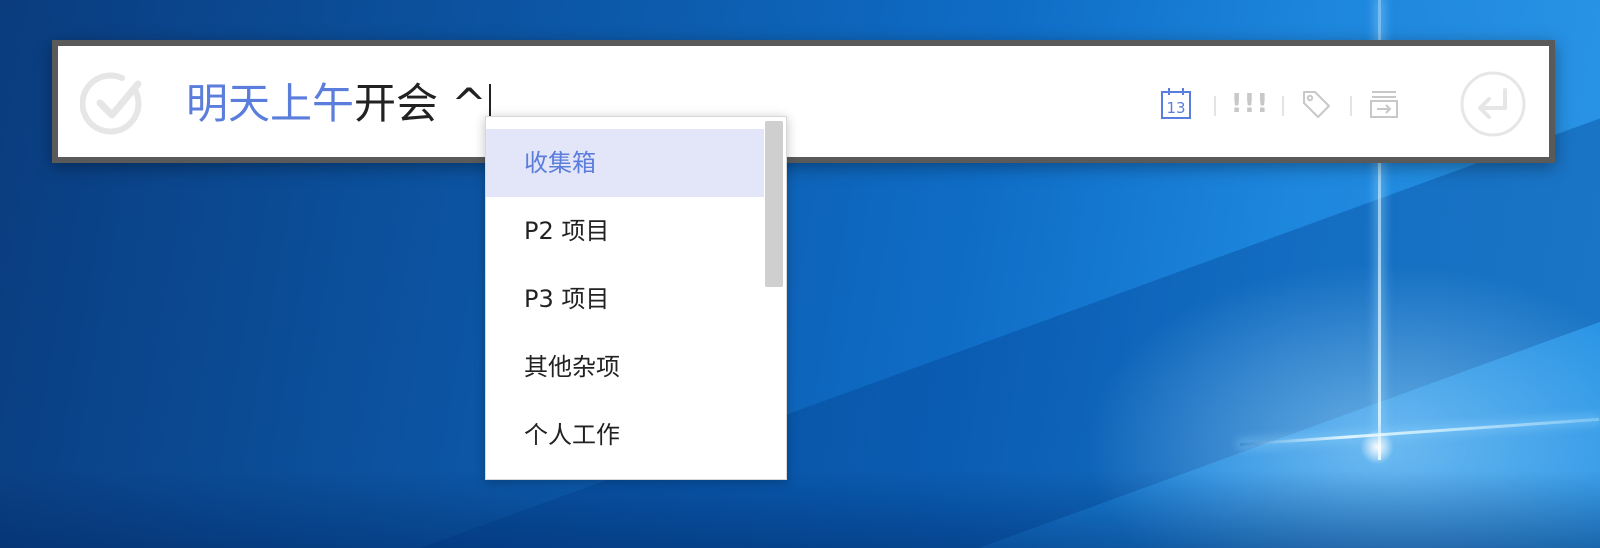 The height and width of the screenshot is (548, 1600). Describe the element at coordinates (1175, 108) in the screenshot. I see `calendar-day-text: 13` at that location.